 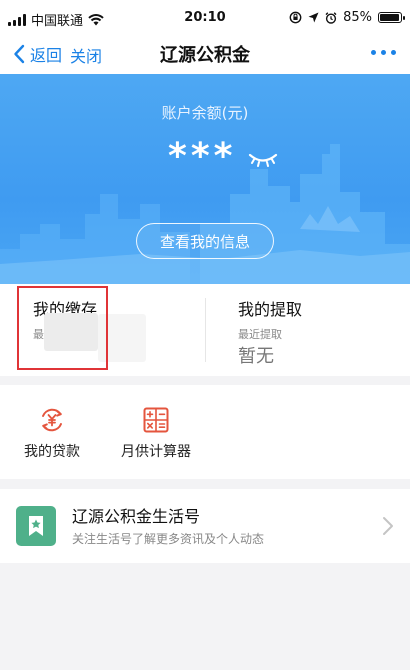 I want to click on mortgage-calculator-button: 月供计算器, so click(x=156, y=432).